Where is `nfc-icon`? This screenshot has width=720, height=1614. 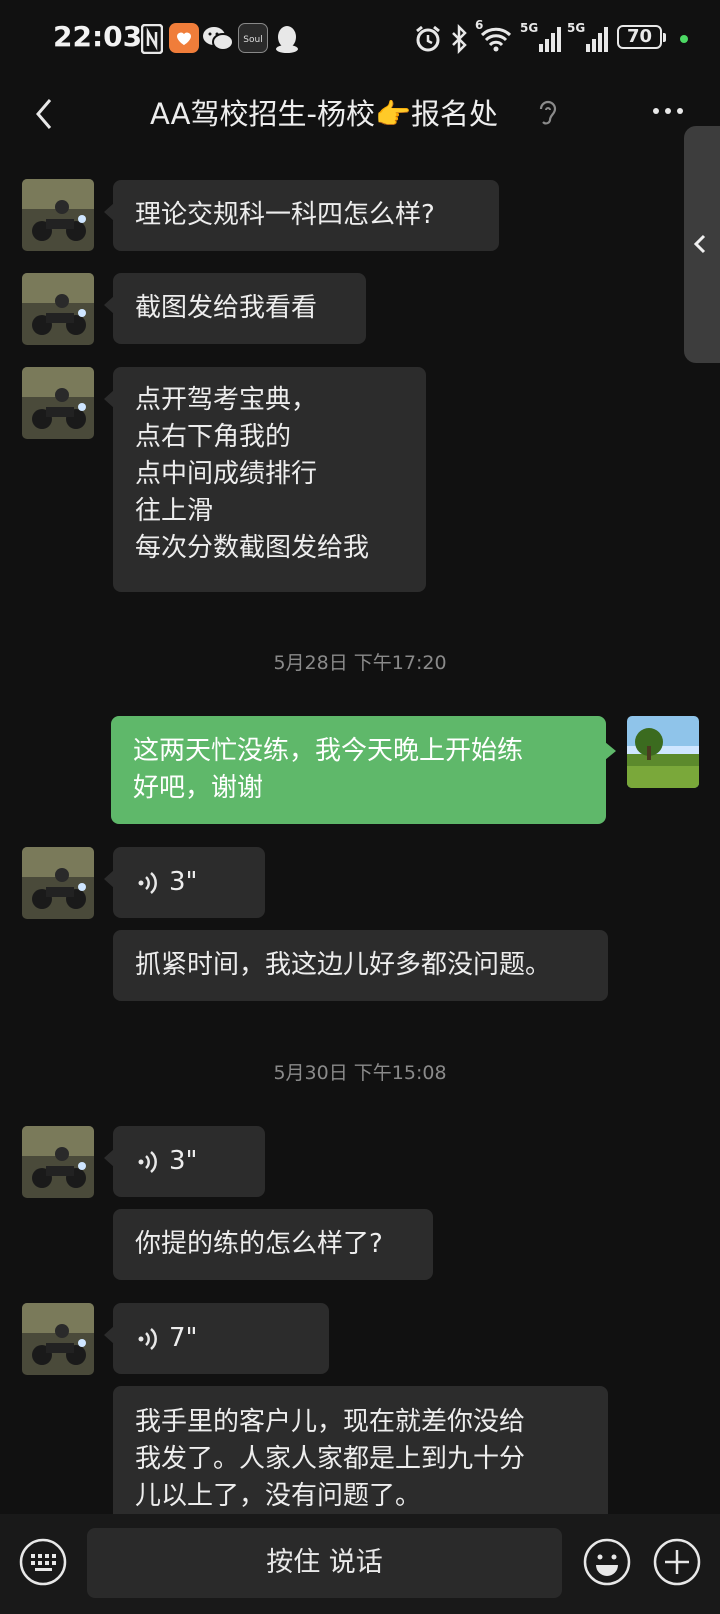 nfc-icon is located at coordinates (152, 39).